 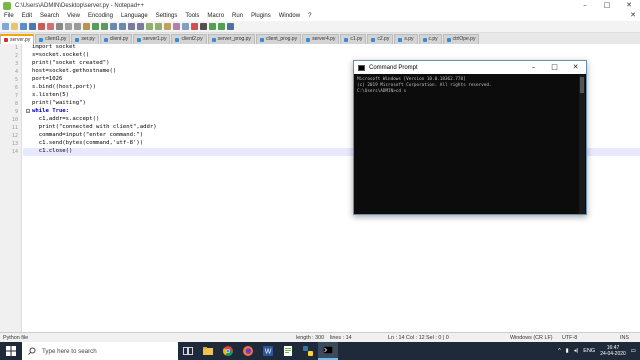 I want to click on chrome-icon, so click(x=228, y=351).